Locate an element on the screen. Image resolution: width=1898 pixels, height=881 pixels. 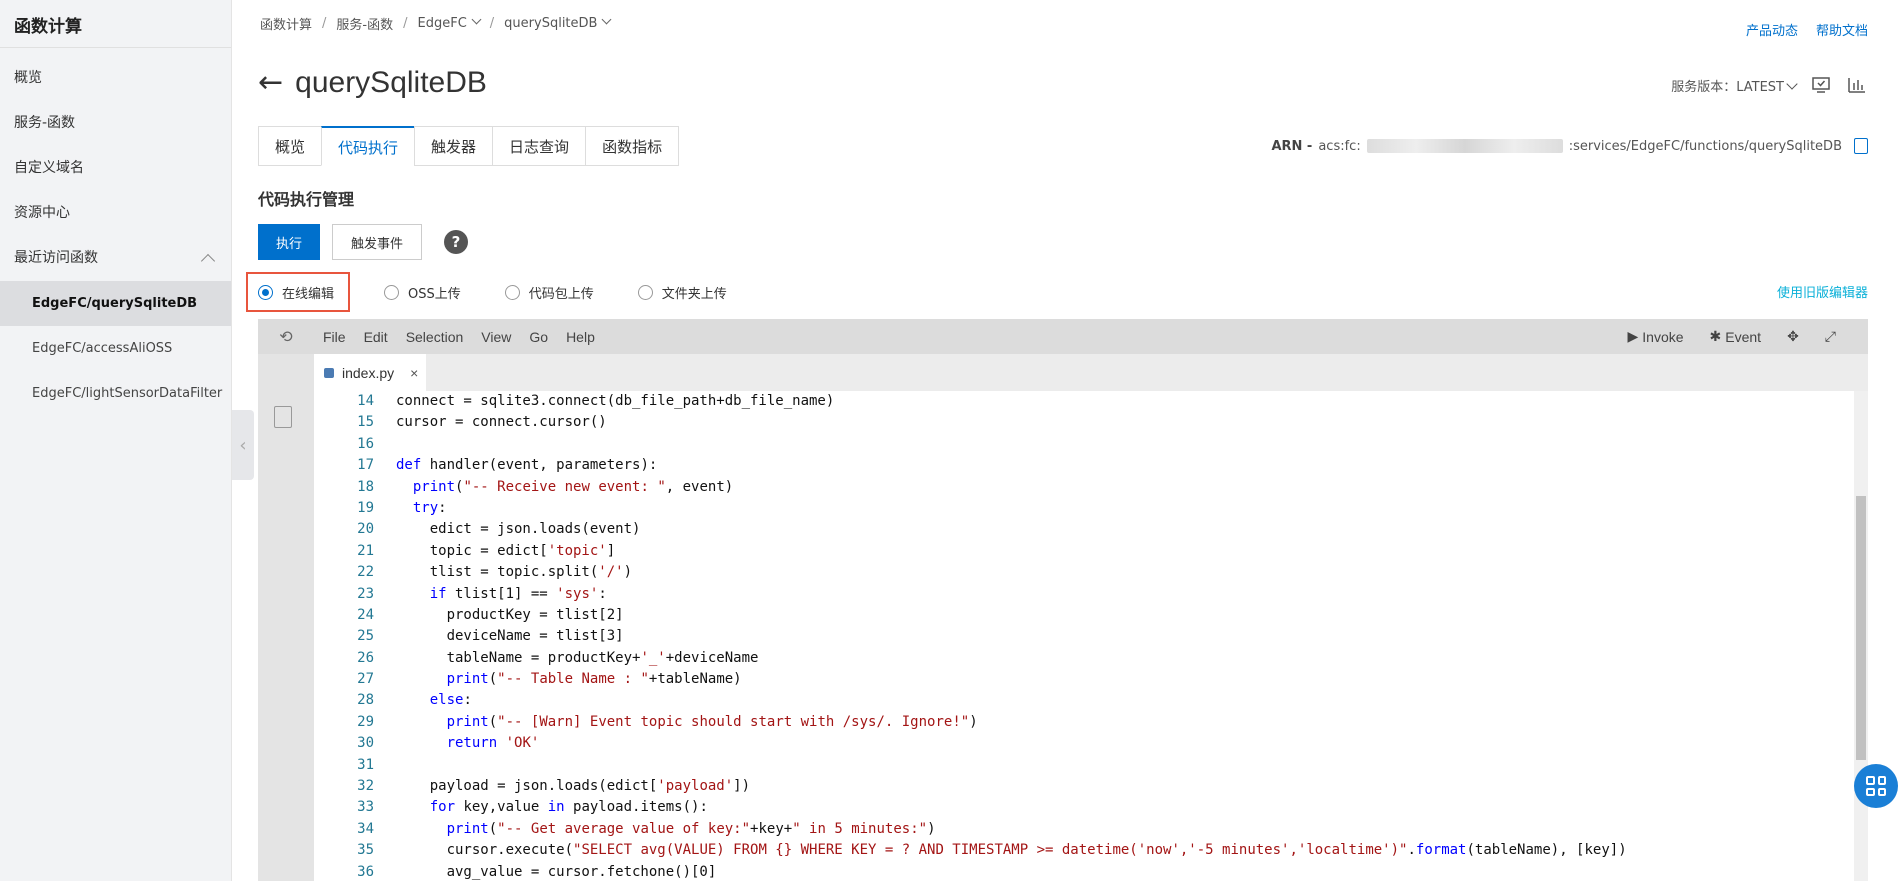
bar-chart-icon is located at coordinates (1857, 85).